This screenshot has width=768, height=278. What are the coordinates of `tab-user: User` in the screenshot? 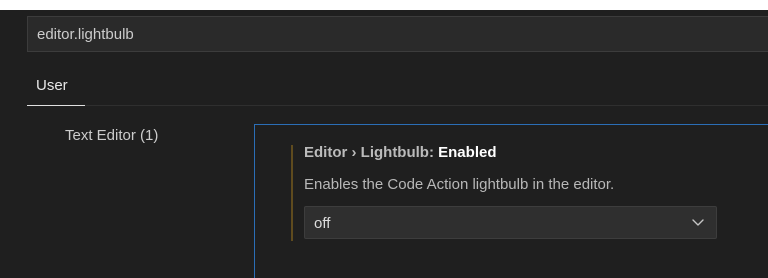 It's located at (56, 85).